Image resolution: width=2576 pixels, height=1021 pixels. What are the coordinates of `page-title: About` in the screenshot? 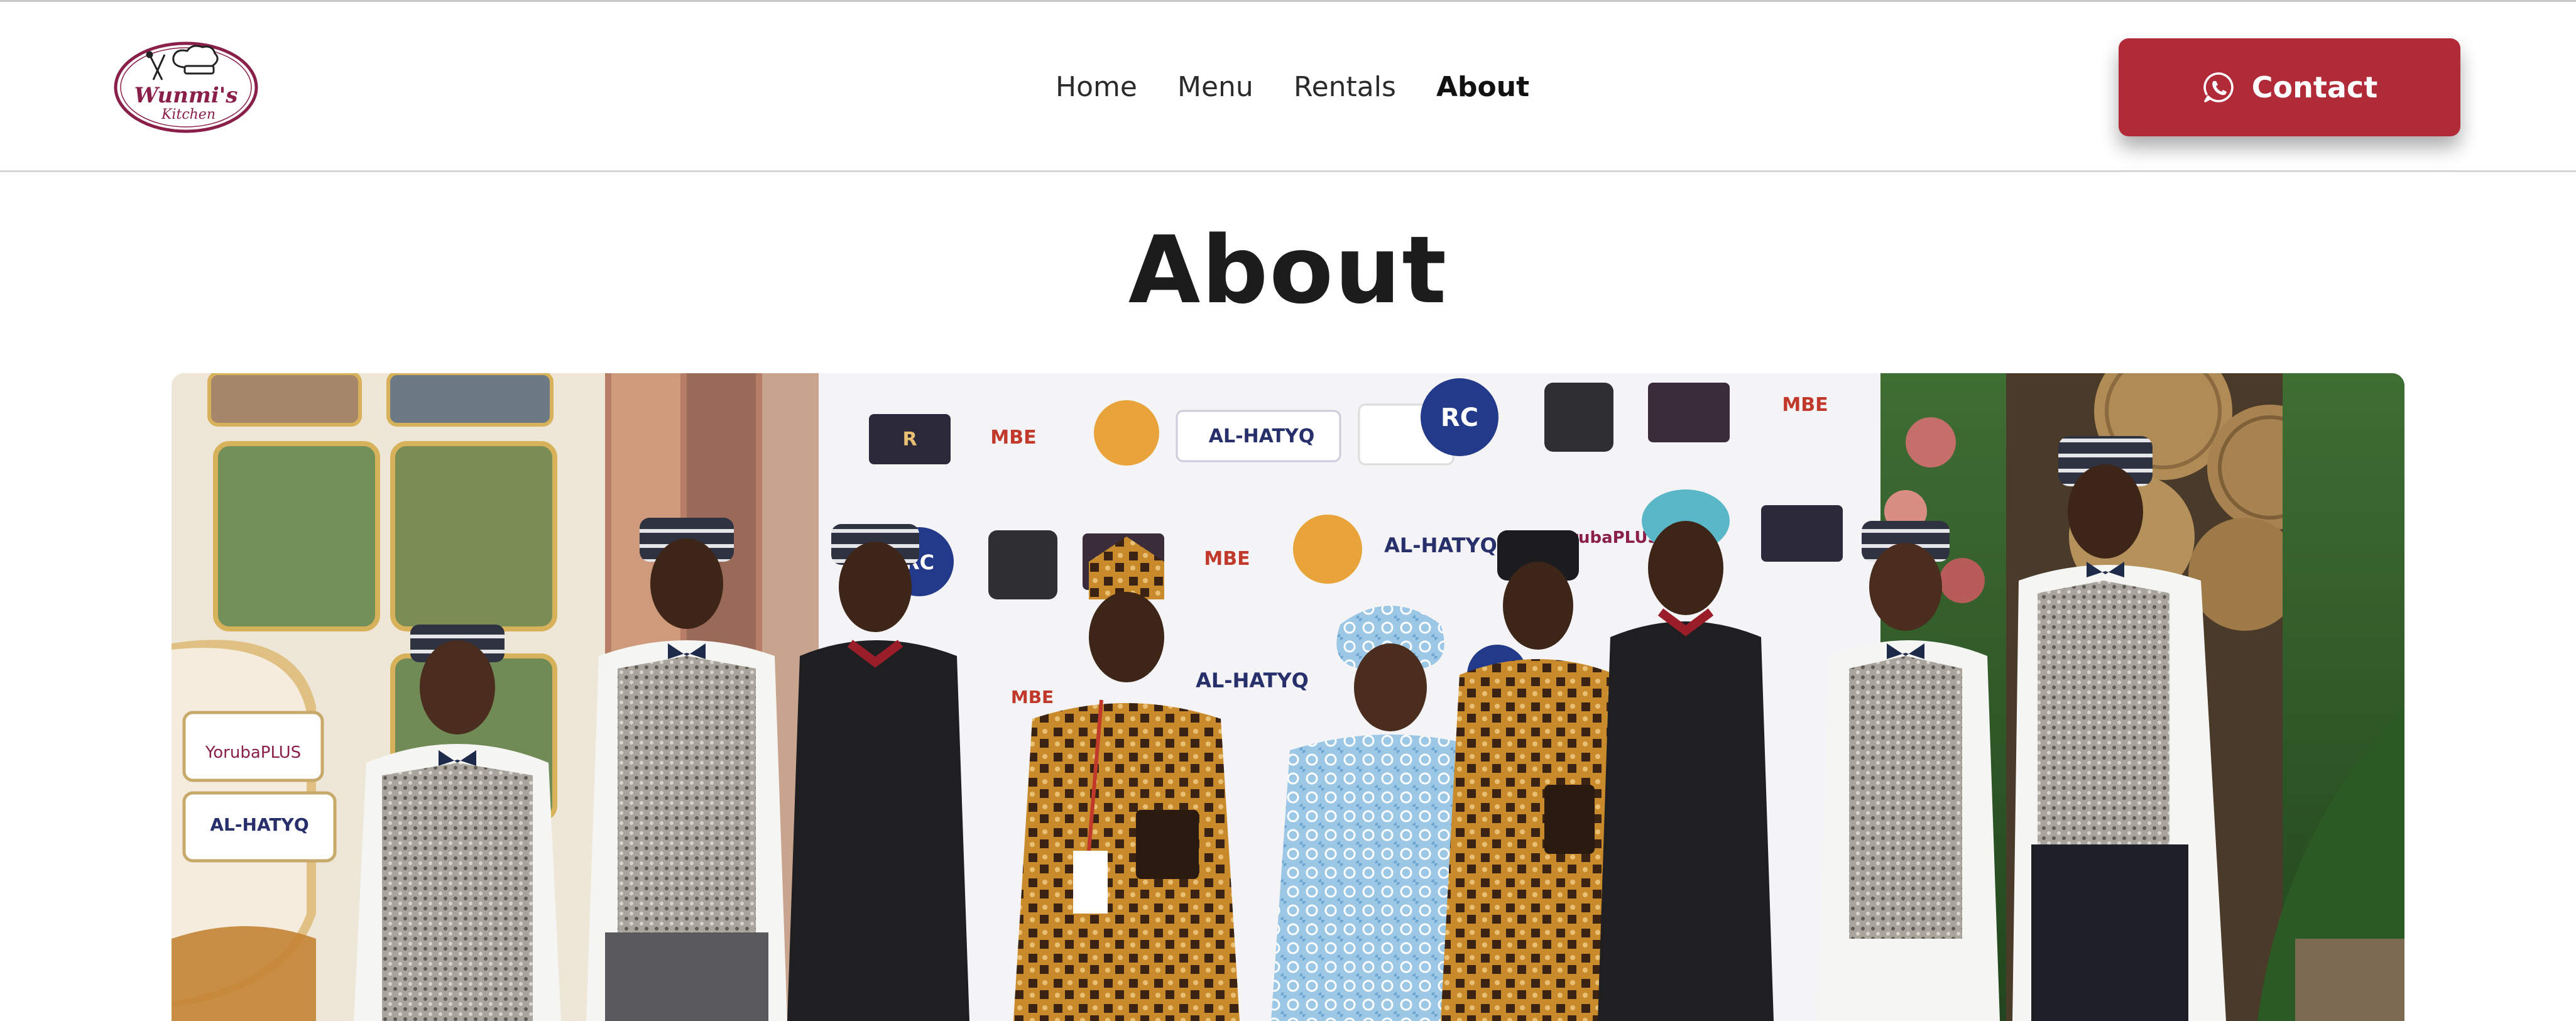 It's located at (1288, 270).